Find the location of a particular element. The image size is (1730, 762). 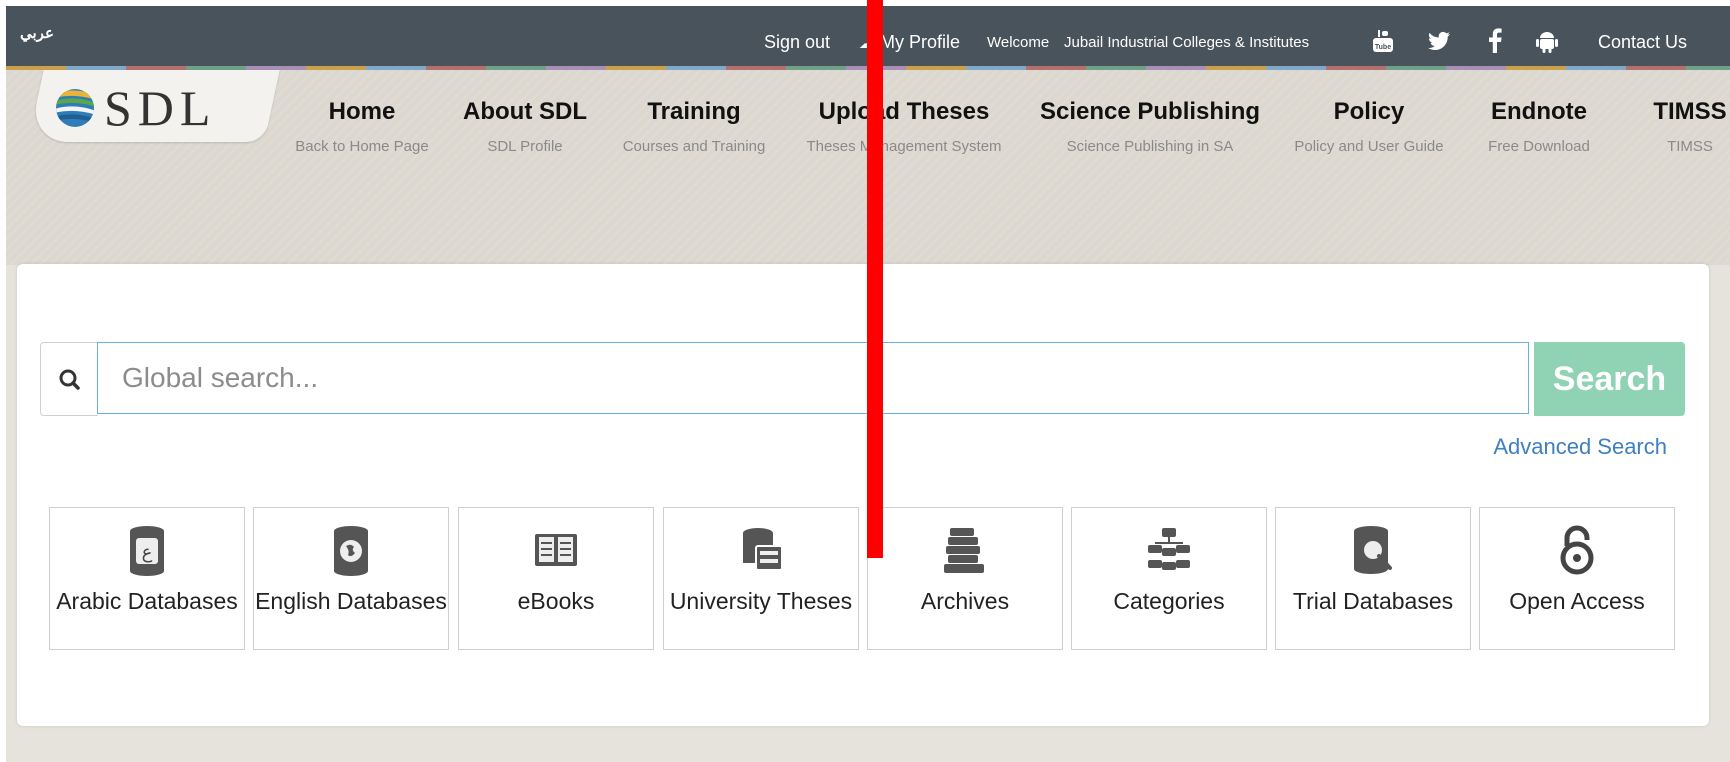

institution-name: Jubail Industrial Colleges & Institutes is located at coordinates (1187, 42).